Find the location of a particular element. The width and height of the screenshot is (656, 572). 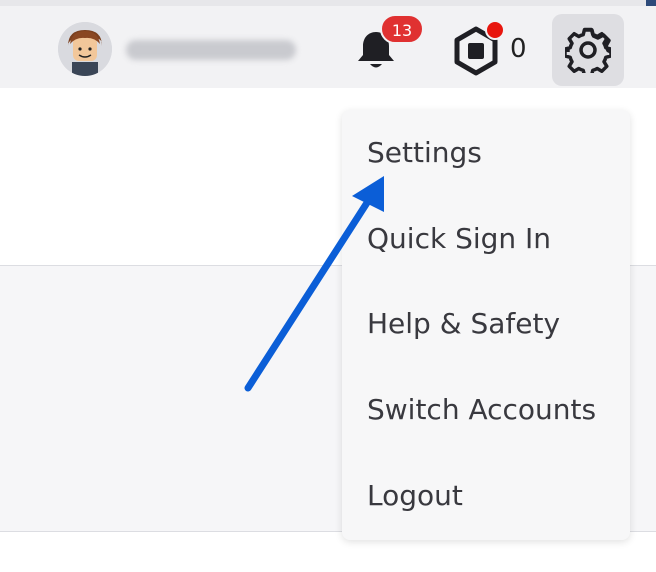

menu-item-help-safety: Help & Safety is located at coordinates (486, 324).